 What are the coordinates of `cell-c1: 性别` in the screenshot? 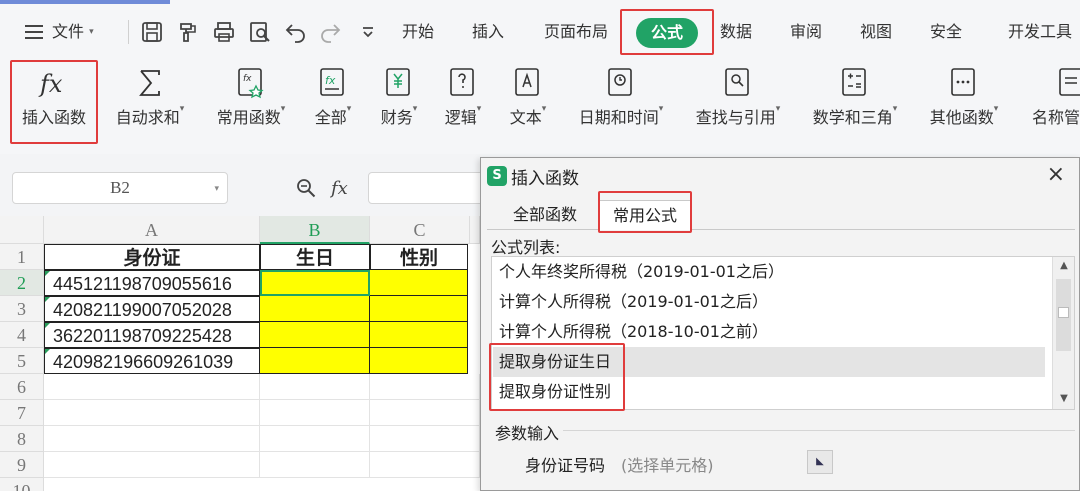 It's located at (419, 257).